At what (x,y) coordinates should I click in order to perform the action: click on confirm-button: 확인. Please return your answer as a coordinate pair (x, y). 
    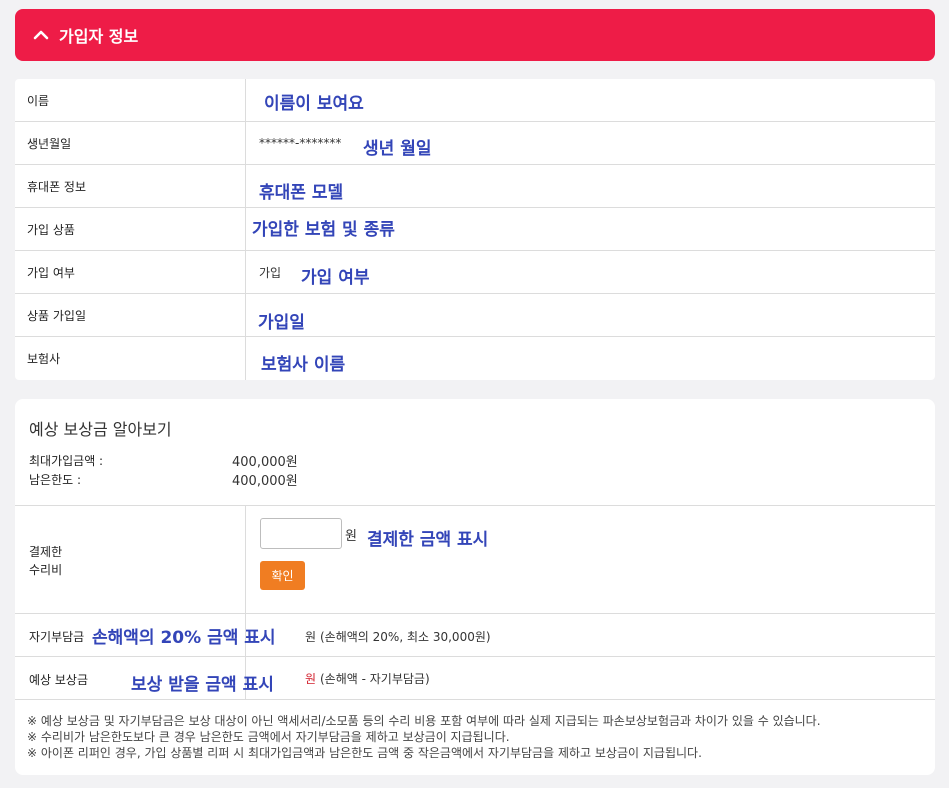
    Looking at the image, I should click on (282, 575).